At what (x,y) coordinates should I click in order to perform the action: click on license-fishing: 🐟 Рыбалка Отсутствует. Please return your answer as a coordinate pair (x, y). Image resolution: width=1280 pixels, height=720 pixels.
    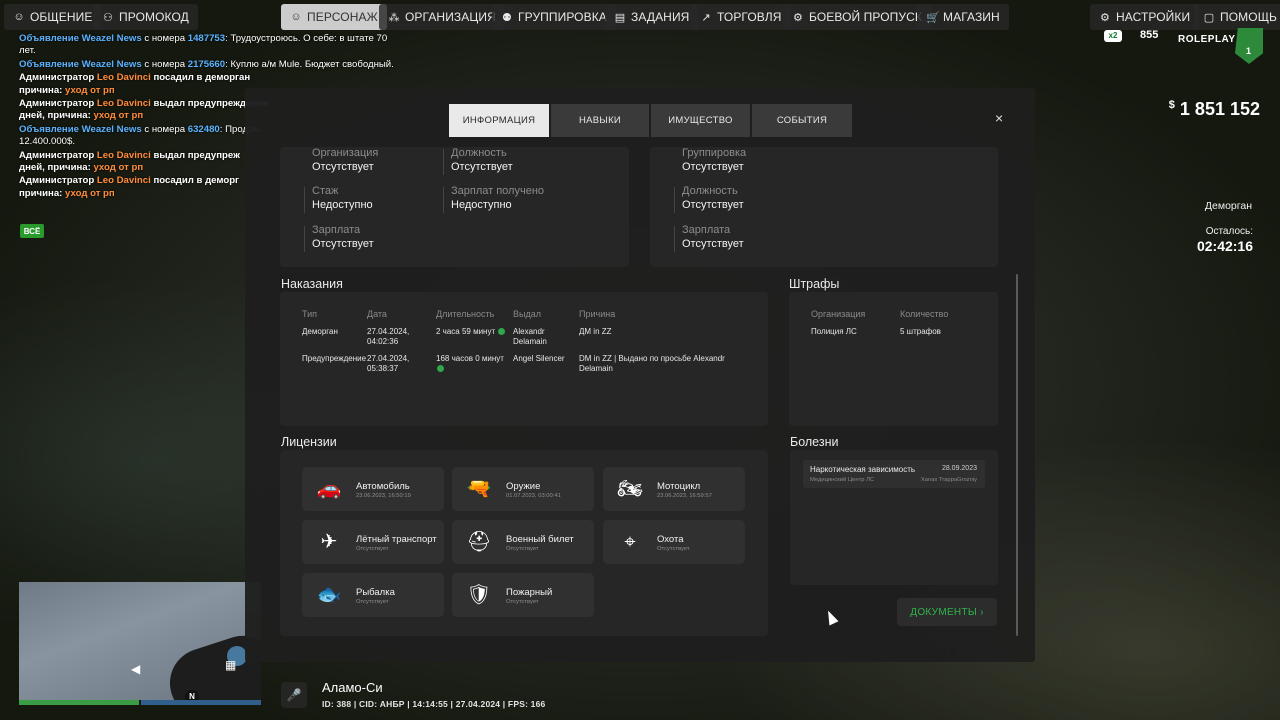
    Looking at the image, I should click on (373, 595).